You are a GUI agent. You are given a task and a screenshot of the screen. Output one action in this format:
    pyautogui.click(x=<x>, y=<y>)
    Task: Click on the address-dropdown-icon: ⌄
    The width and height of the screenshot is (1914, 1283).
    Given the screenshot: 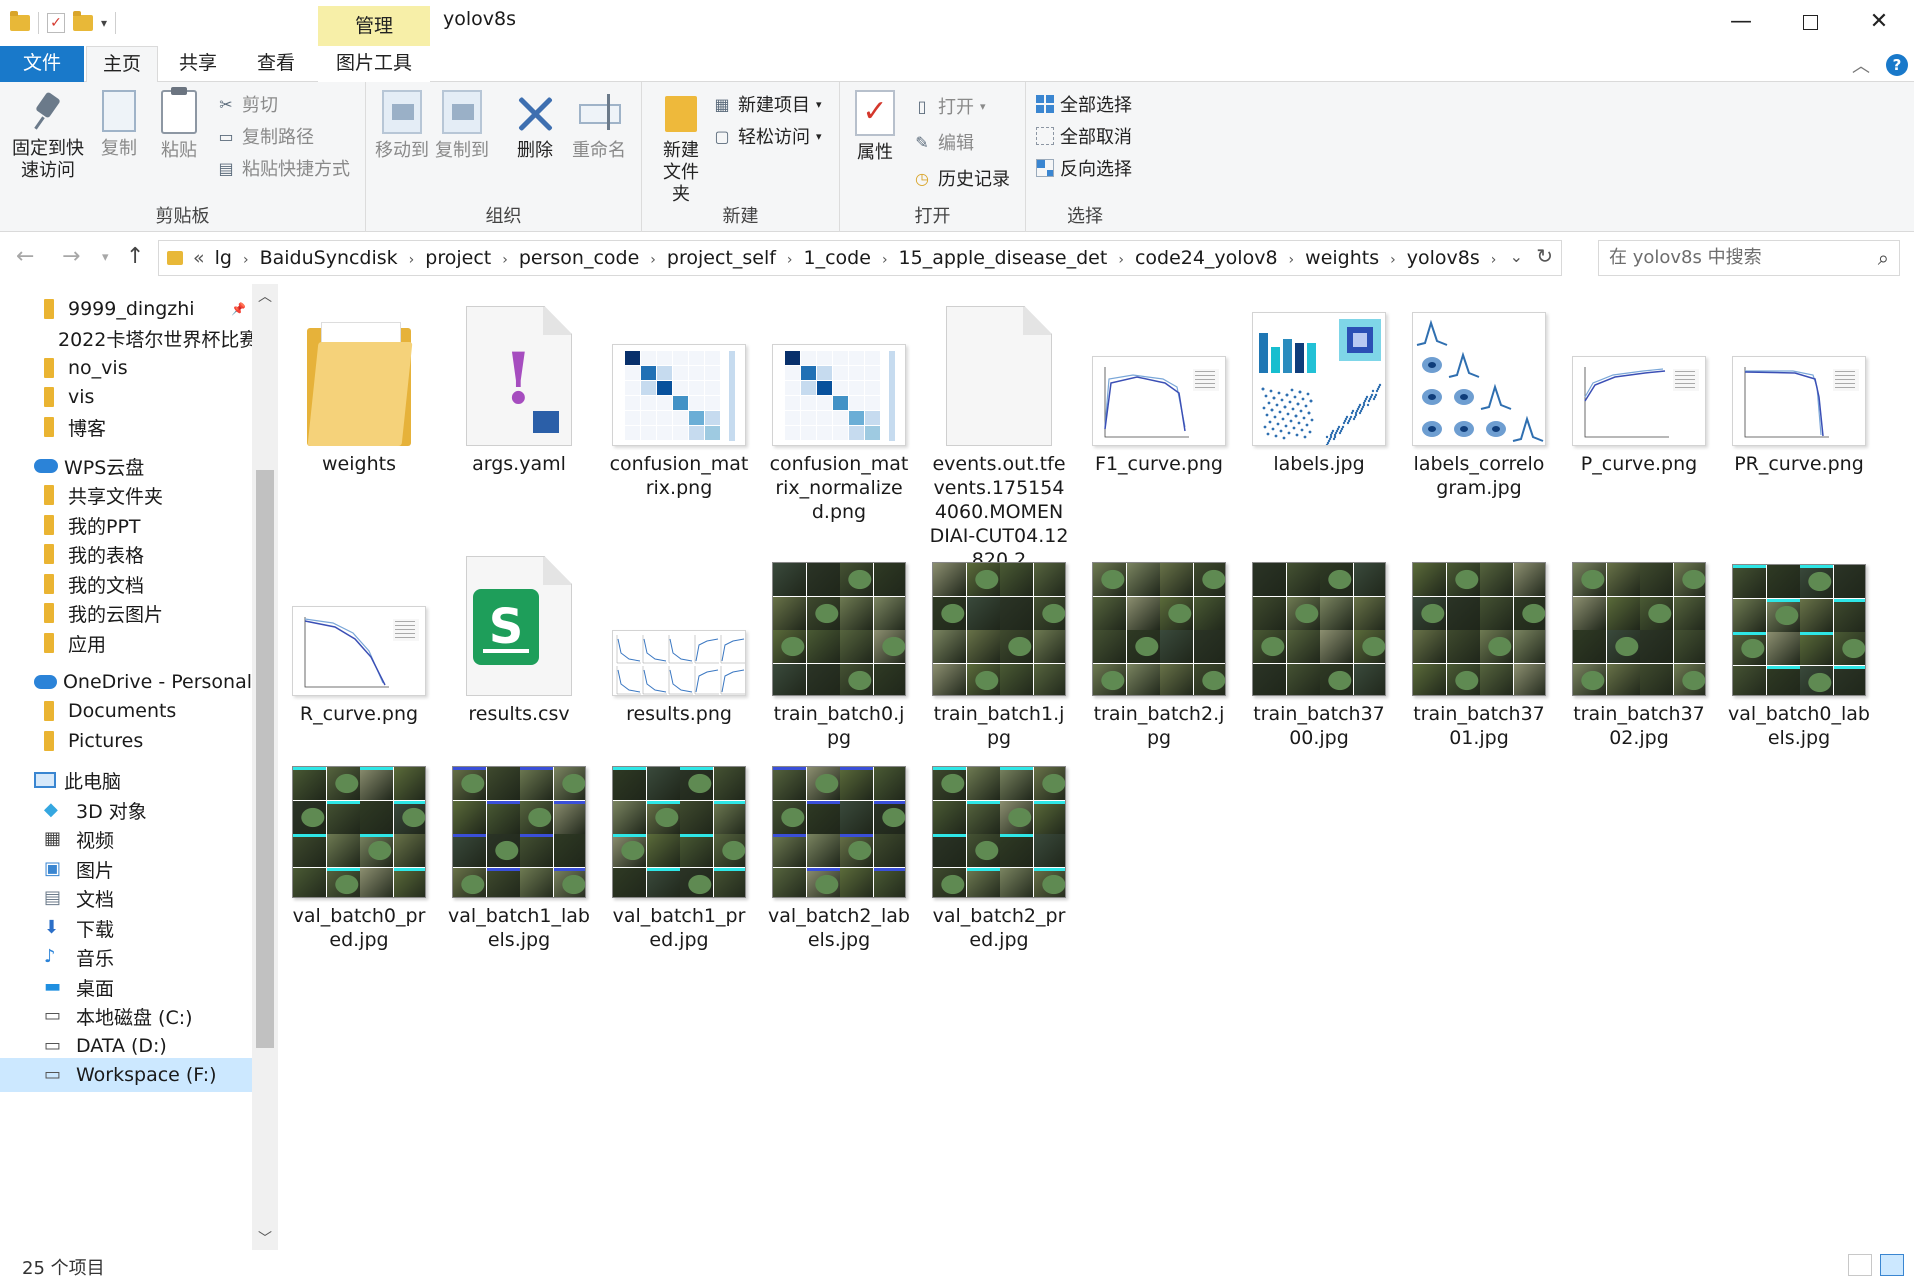 What is the action you would take?
    pyautogui.click(x=1516, y=256)
    